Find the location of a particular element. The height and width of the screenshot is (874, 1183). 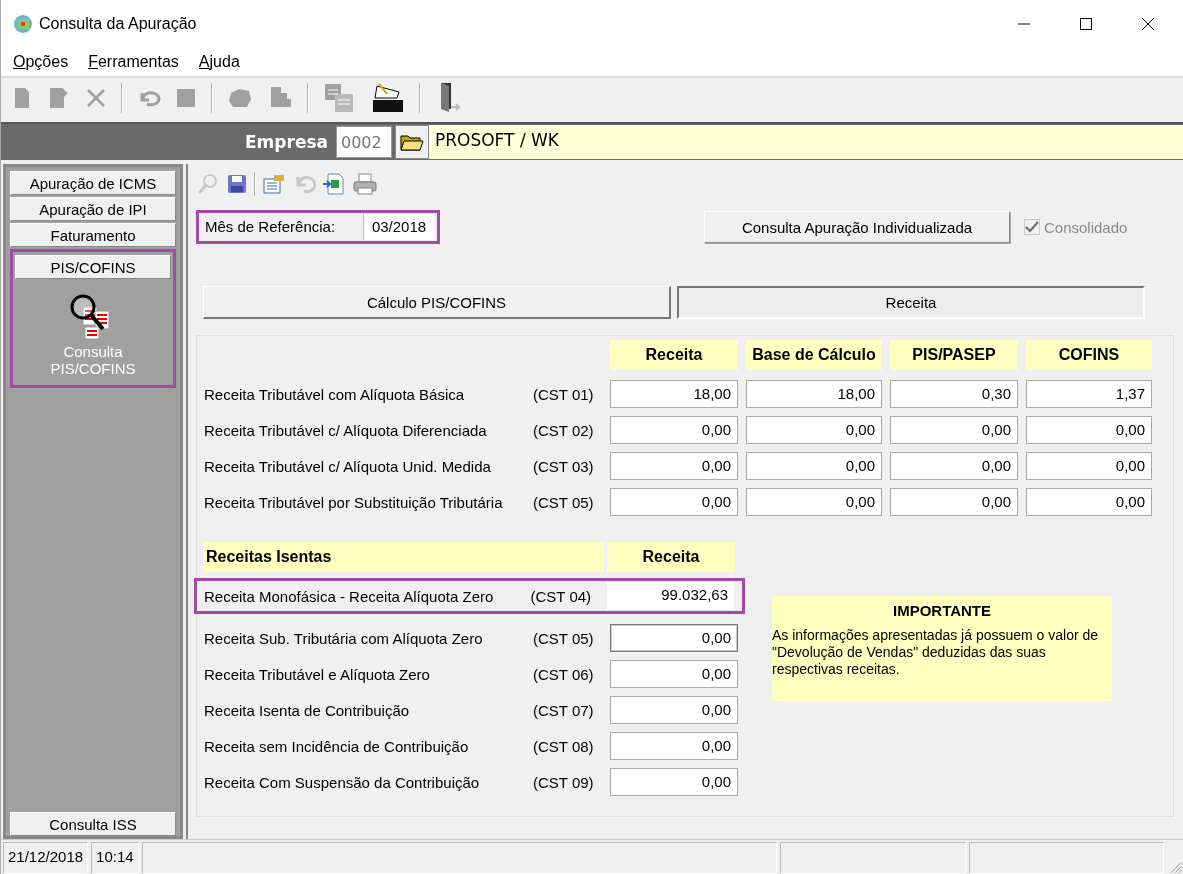

save-icon is located at coordinates (237, 184).